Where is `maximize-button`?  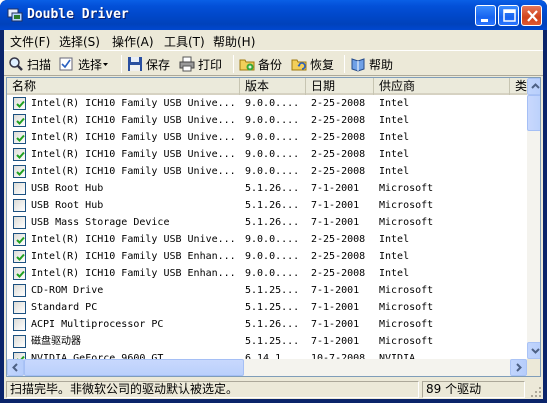 maximize-button is located at coordinates (508, 15).